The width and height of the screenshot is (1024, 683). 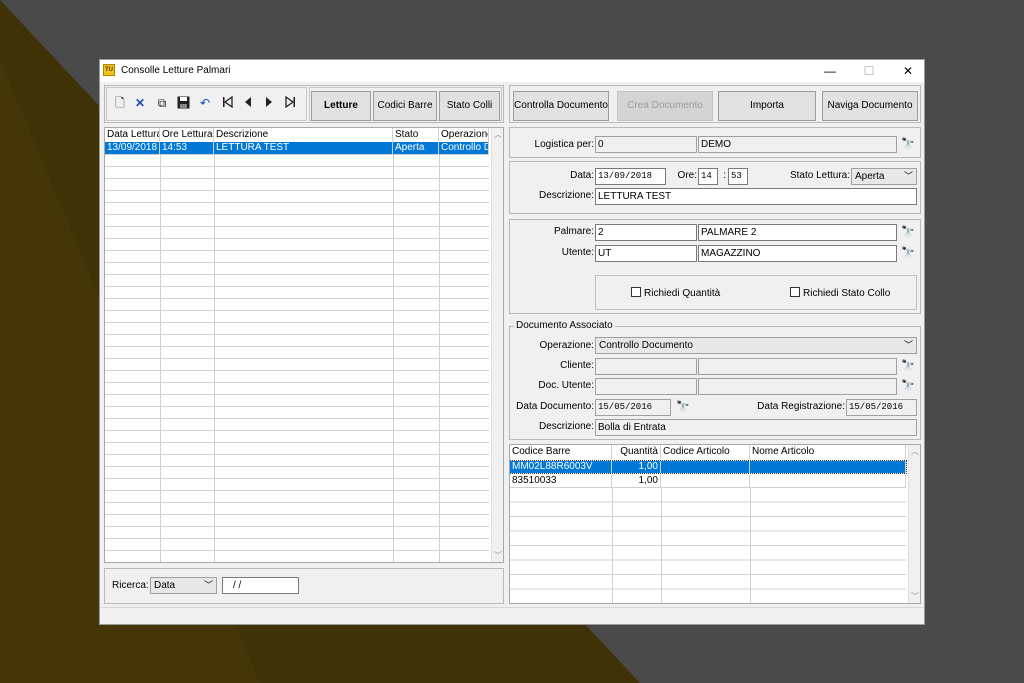 What do you see at coordinates (566, 385) in the screenshot?
I see `doc-utente-label: Doc. Utente:` at bounding box center [566, 385].